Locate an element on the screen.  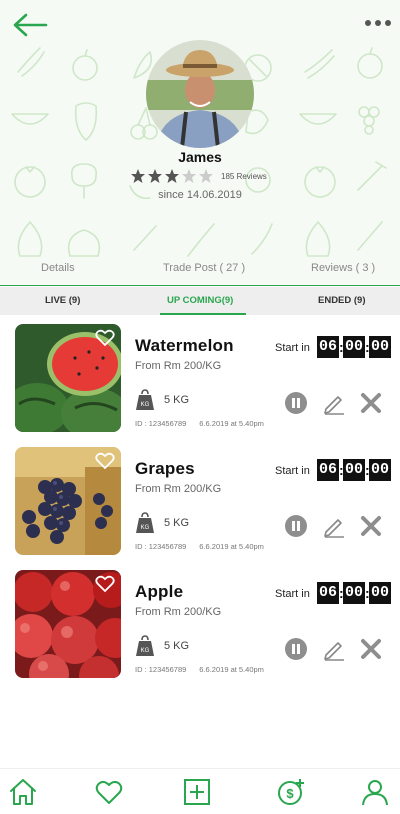
product-image-apple is located at coordinates (68, 624).